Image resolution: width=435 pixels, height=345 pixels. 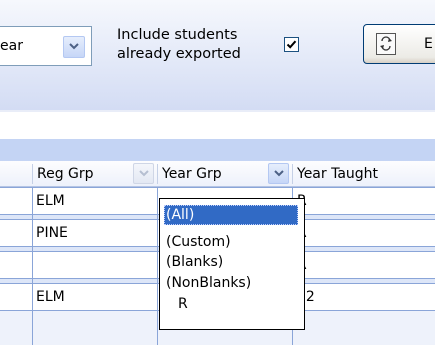 I want to click on column-header-label: Year Taught, so click(x=338, y=174).